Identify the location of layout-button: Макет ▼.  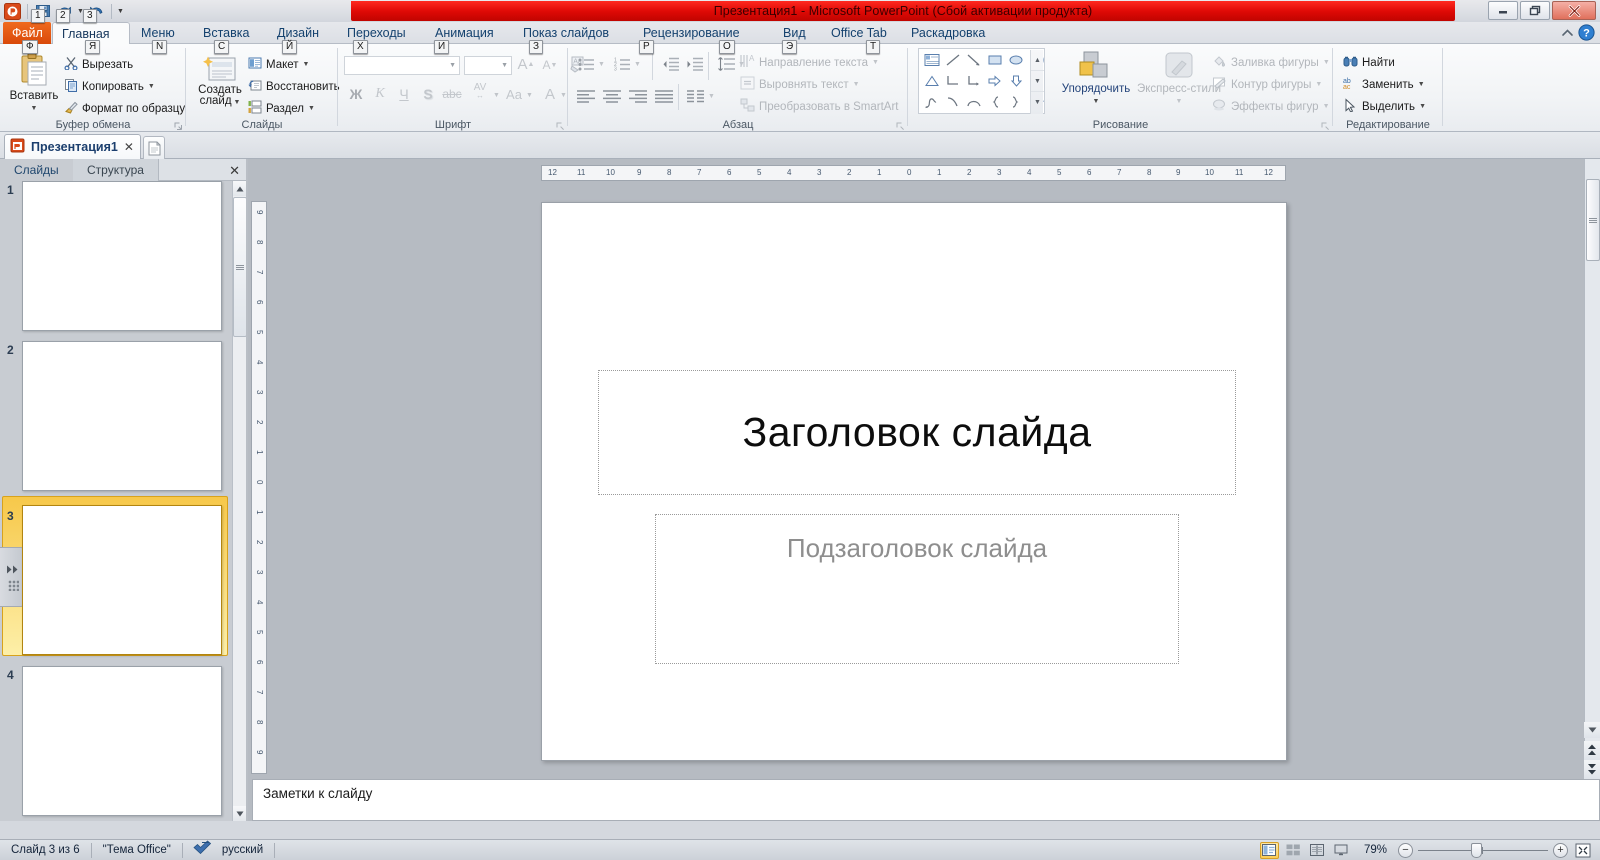
(278, 64).